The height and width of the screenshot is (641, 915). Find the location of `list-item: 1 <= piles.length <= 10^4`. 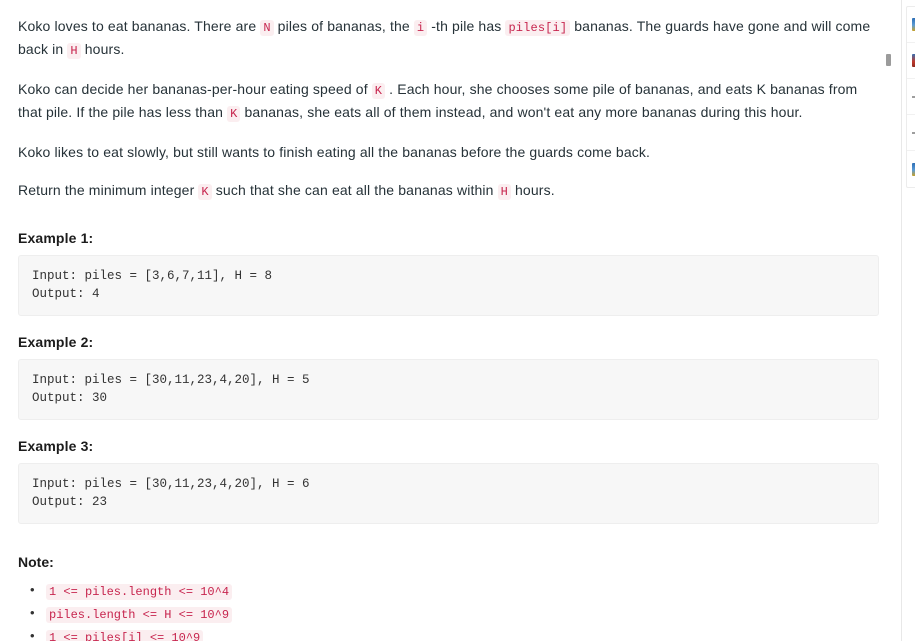

list-item: 1 <= piles.length <= 10^4 is located at coordinates (454, 591).